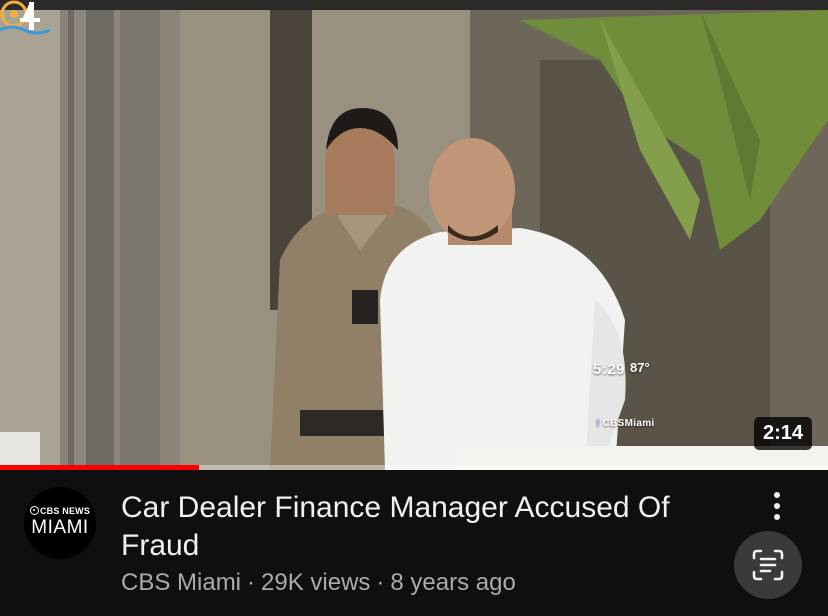 The image size is (828, 616). What do you see at coordinates (34, 510) in the screenshot?
I see `cbs-eye-icon` at bounding box center [34, 510].